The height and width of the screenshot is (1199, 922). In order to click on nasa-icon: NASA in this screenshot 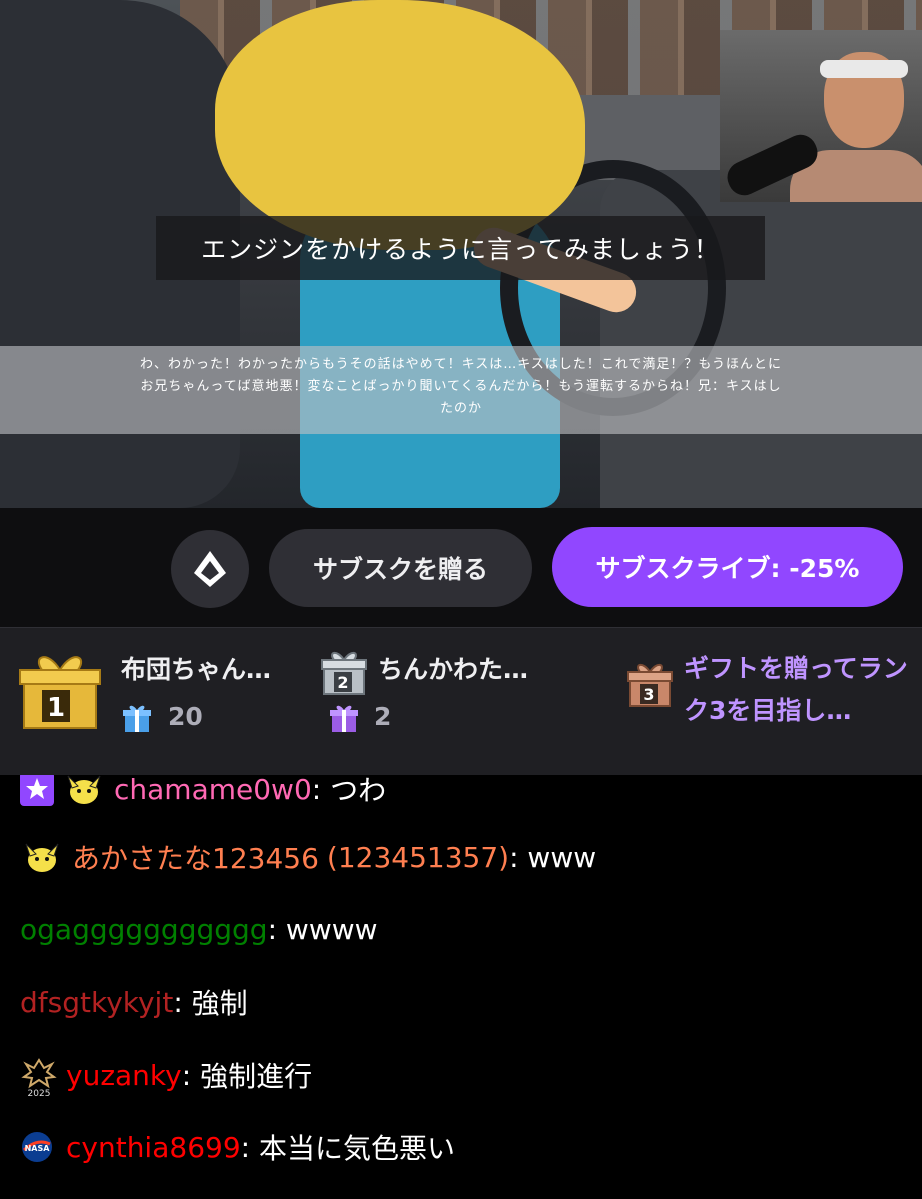, I will do `click(39, 1147)`.